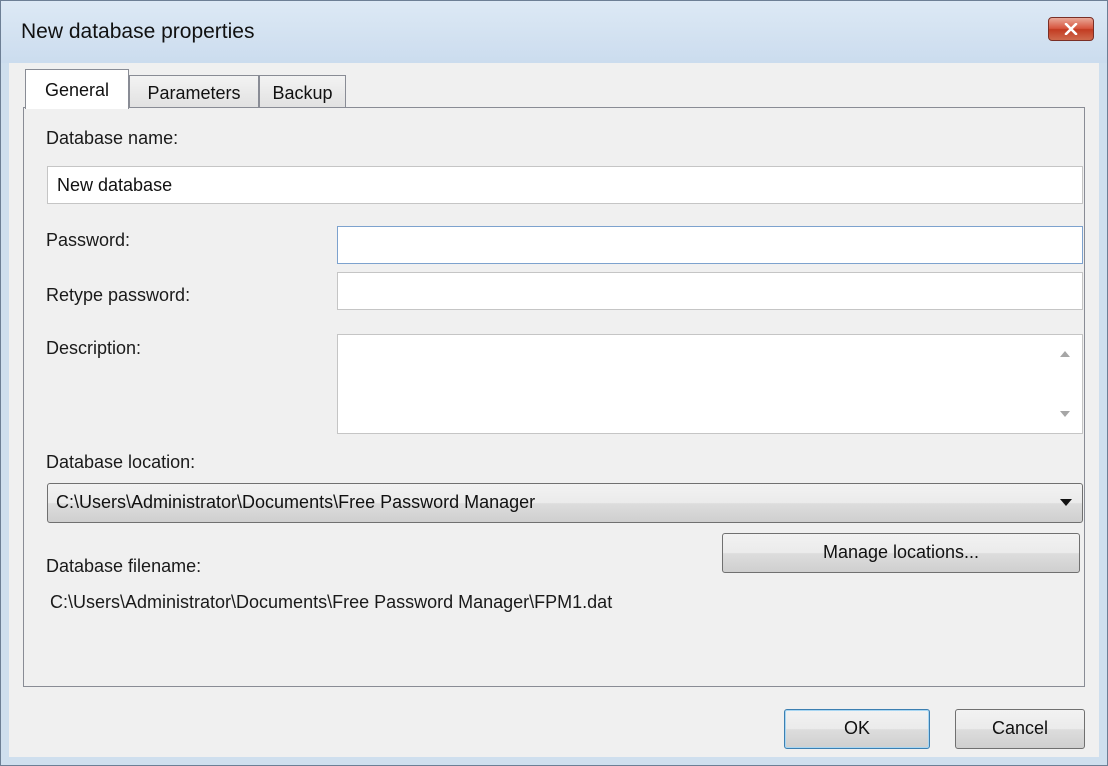  What do you see at coordinates (88, 240) in the screenshot?
I see `password-label: Password:` at bounding box center [88, 240].